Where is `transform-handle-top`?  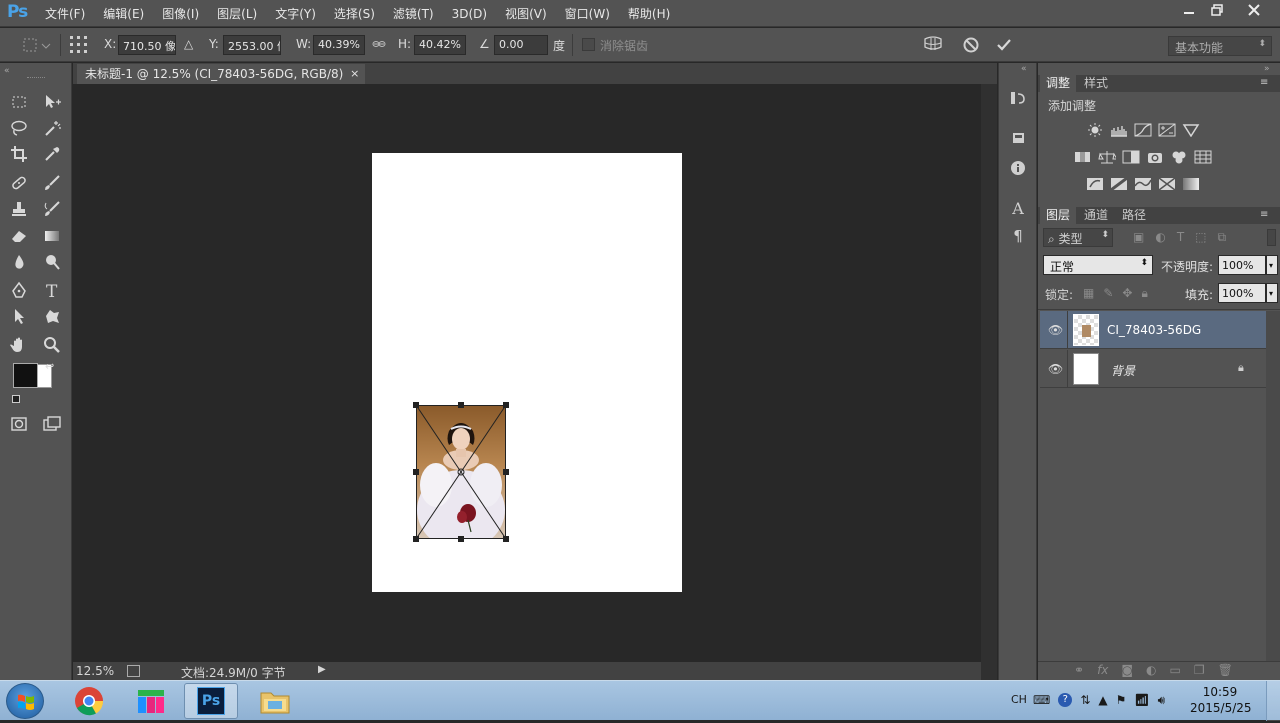 transform-handle-top is located at coordinates (461, 405).